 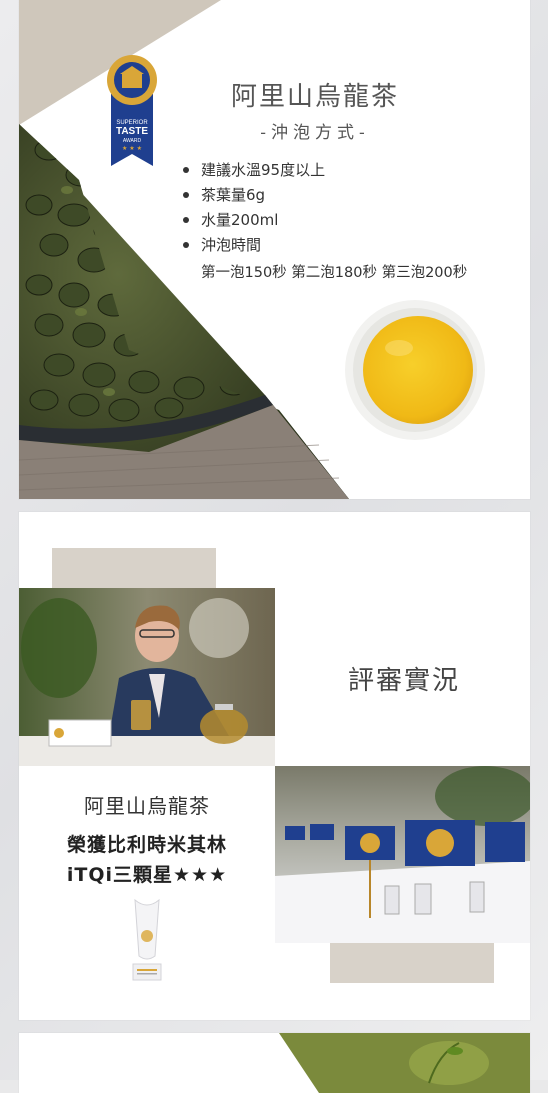 I want to click on award-sub-text: AWARD, so click(x=132, y=141).